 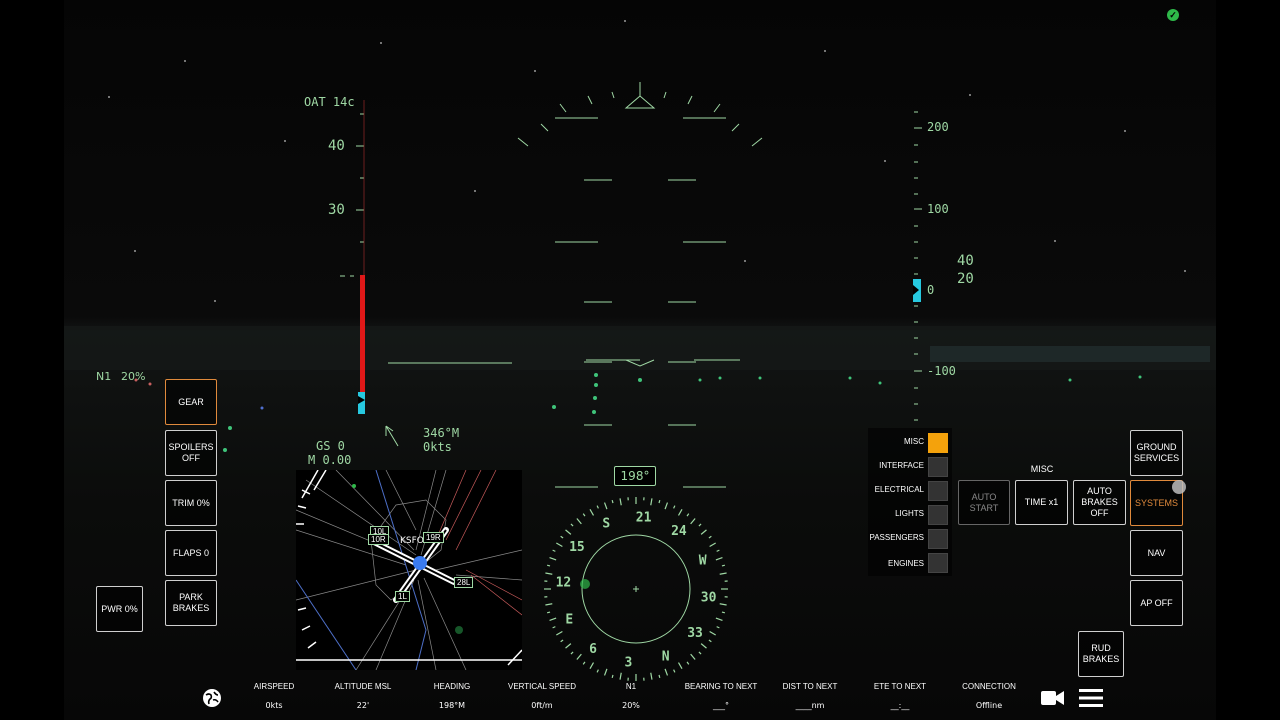 I want to click on compass-label: 6, so click(x=593, y=649).